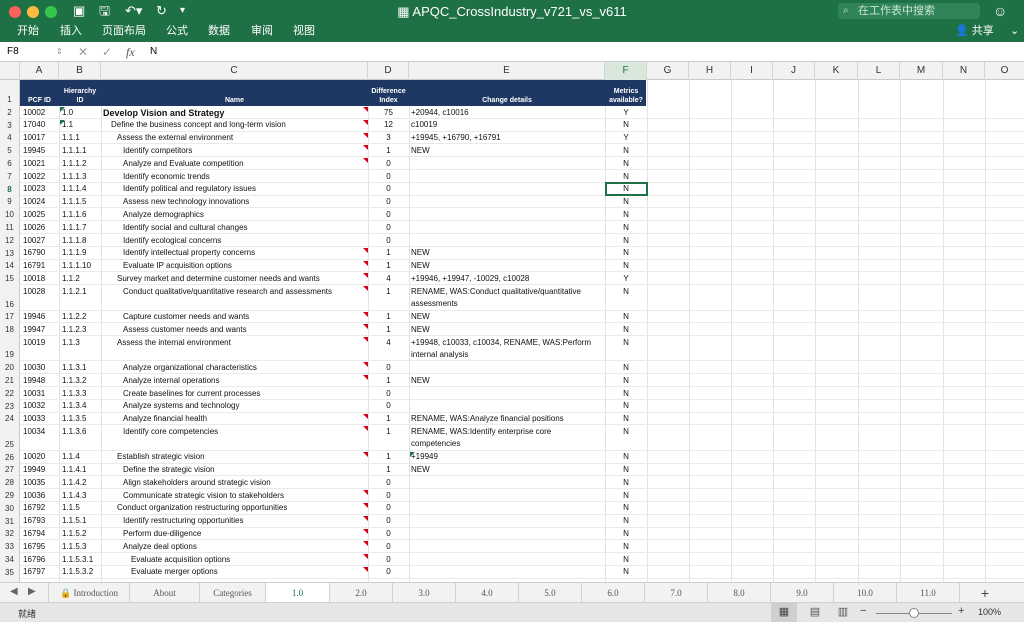 The height and width of the screenshot is (622, 1024). Describe the element at coordinates (253, 368) in the screenshot. I see `cell-name: Analyze organizational characteristics` at that location.